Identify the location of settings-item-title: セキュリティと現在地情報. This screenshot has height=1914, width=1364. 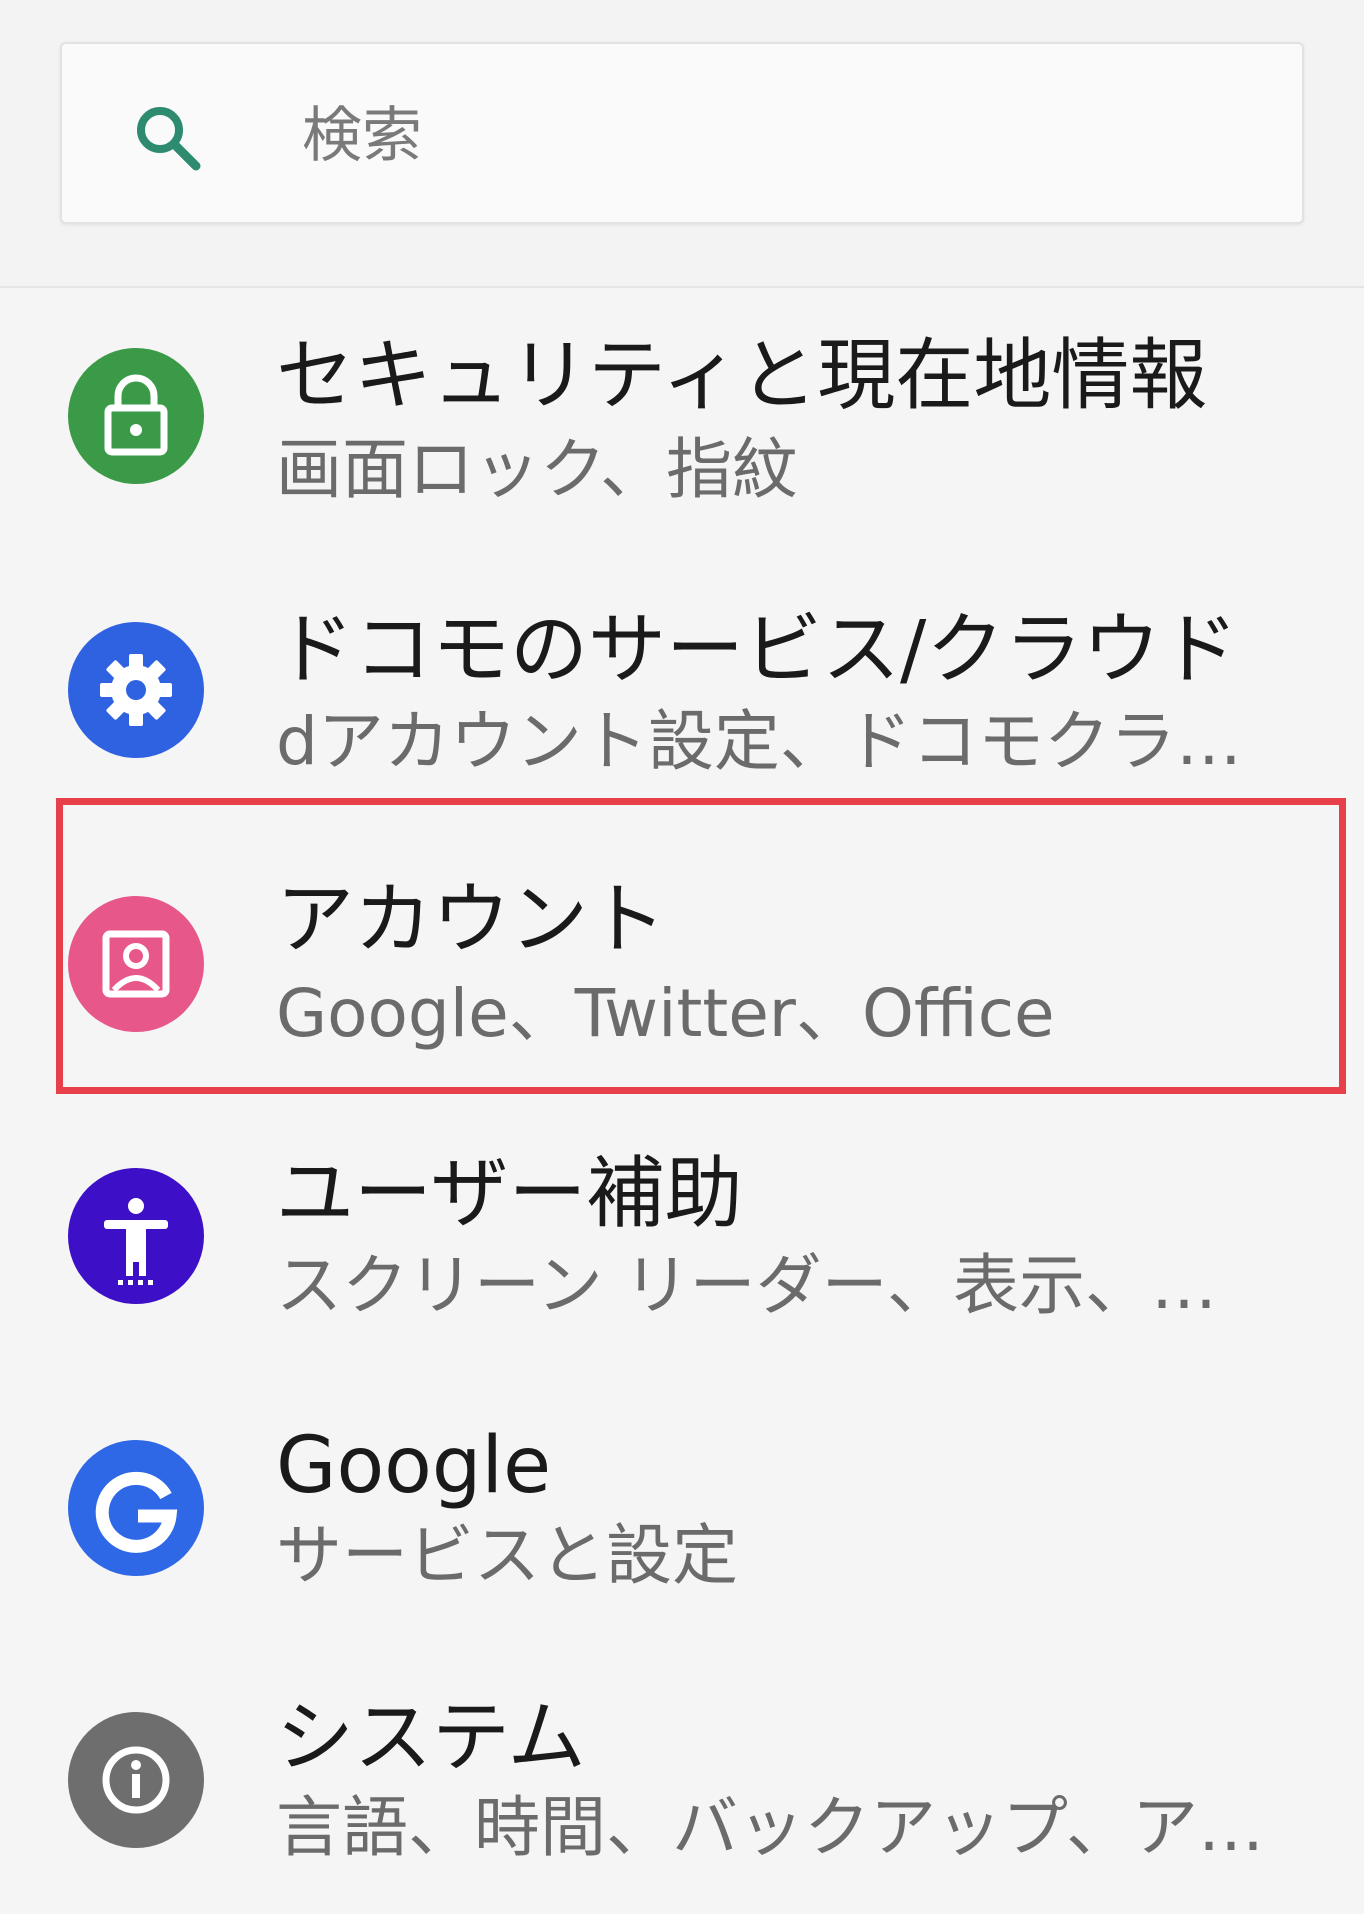
(742, 376).